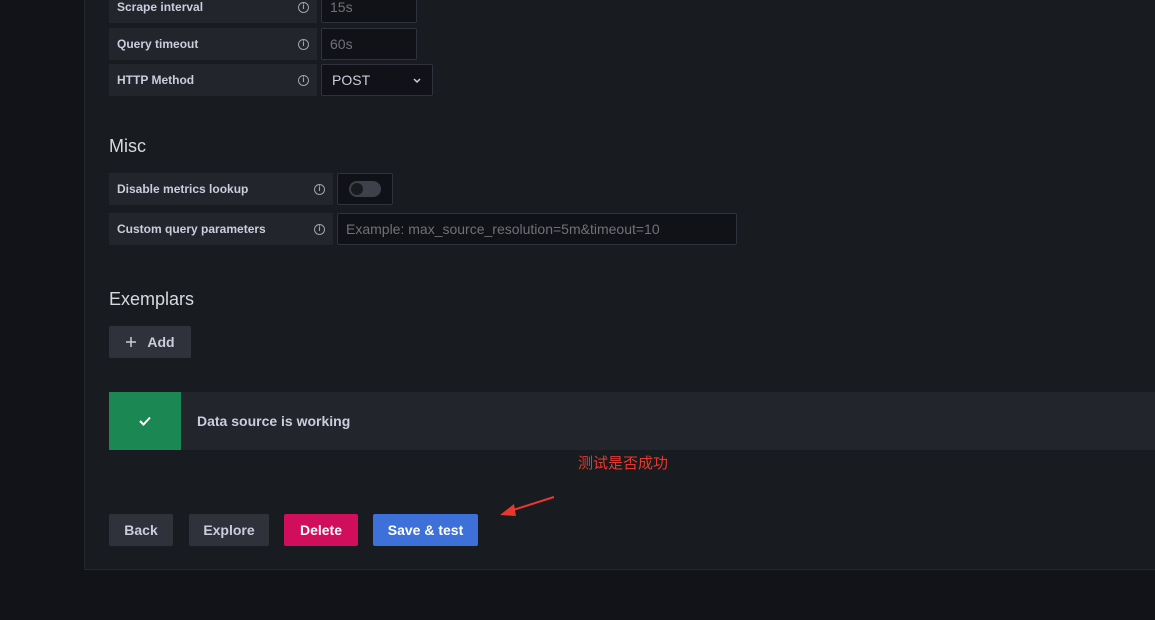 This screenshot has height=620, width=1155. Describe the element at coordinates (127, 146) in the screenshot. I see `misc-section-title: Misc` at that location.